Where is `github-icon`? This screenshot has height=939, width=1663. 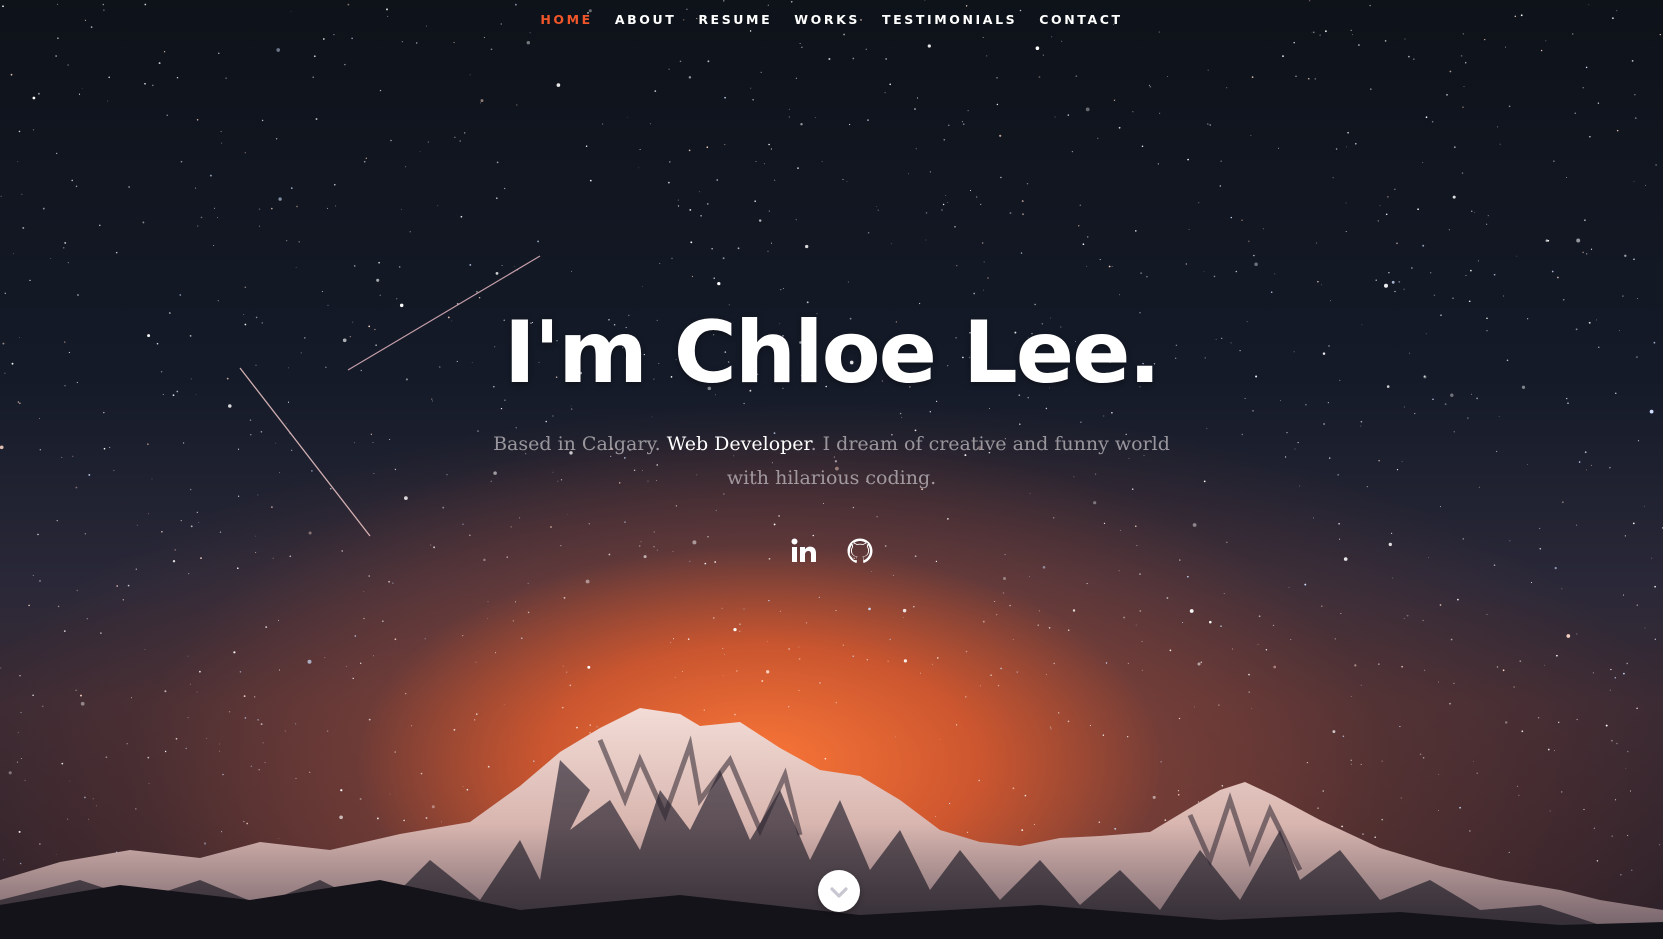 github-icon is located at coordinates (859, 550).